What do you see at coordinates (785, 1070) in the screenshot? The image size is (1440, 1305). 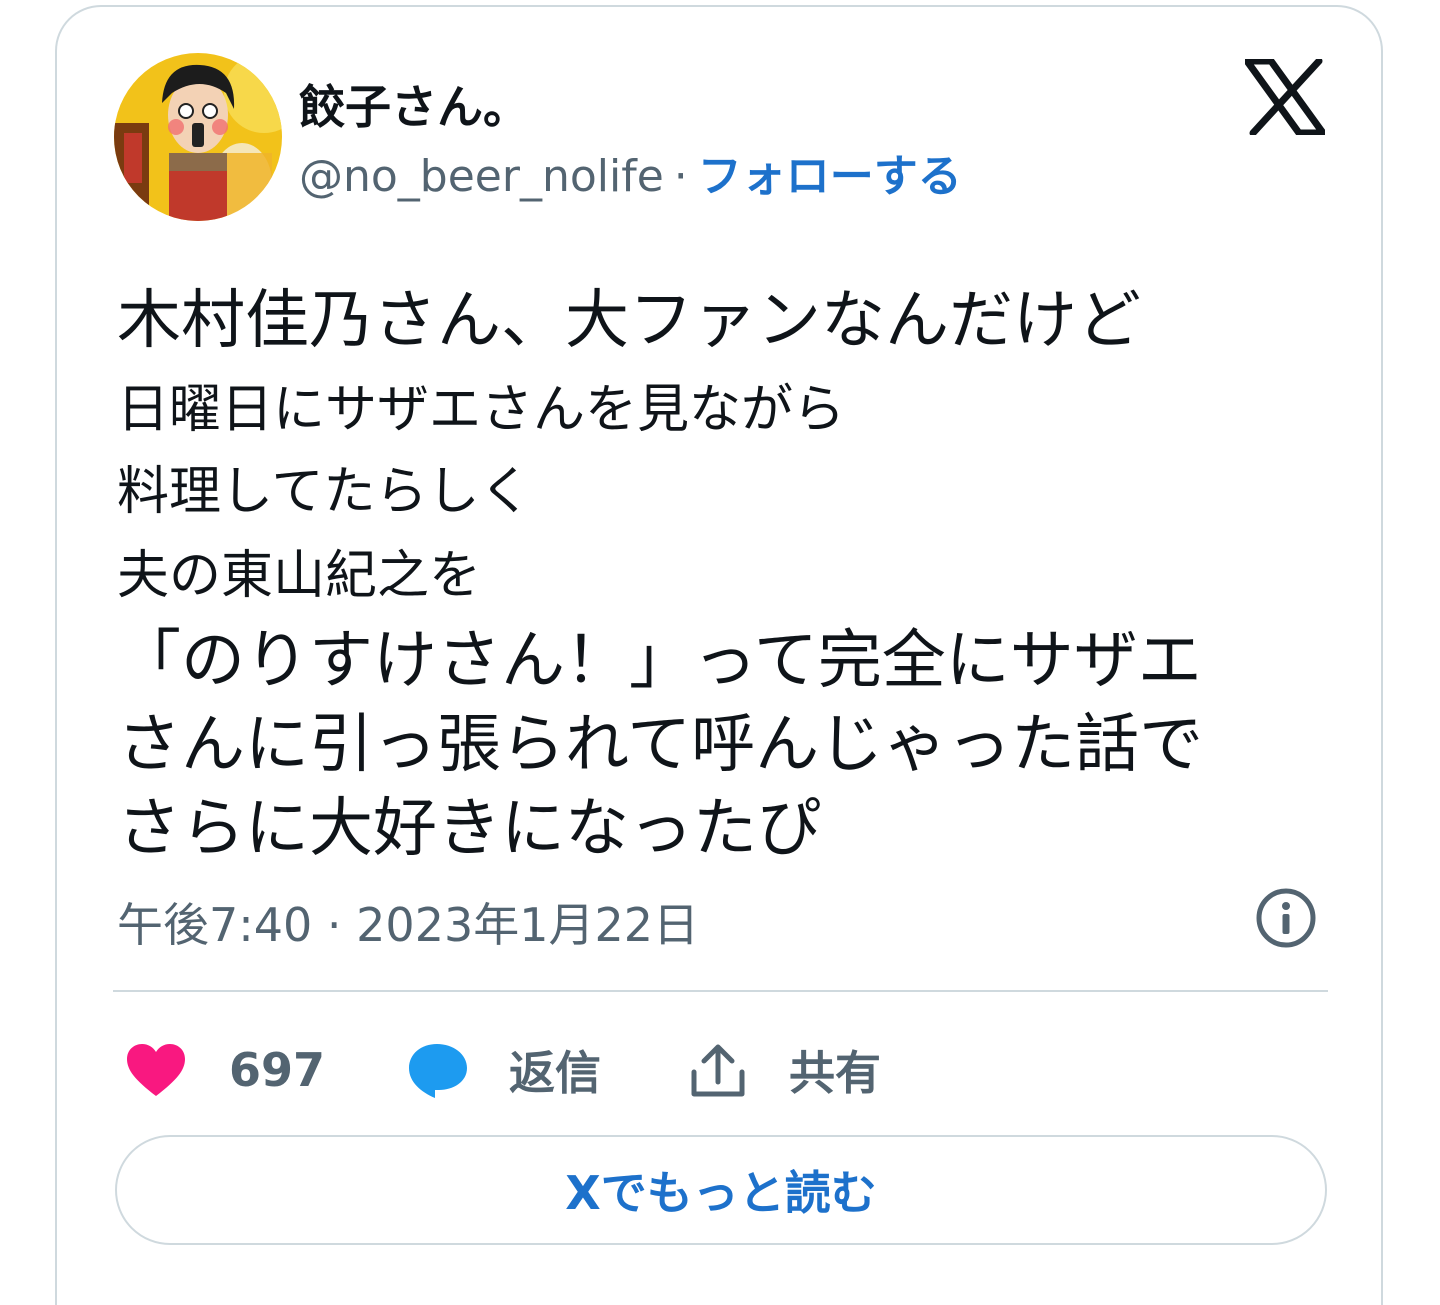 I see `share-button: 共有` at bounding box center [785, 1070].